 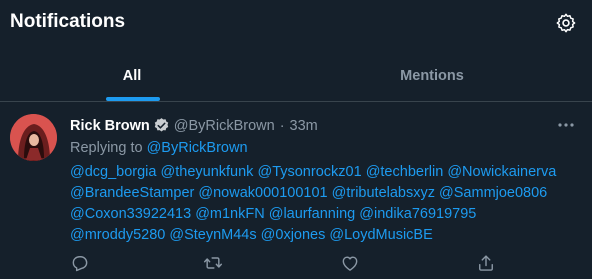 What do you see at coordinates (213, 263) in the screenshot?
I see `retweet-icon` at bounding box center [213, 263].